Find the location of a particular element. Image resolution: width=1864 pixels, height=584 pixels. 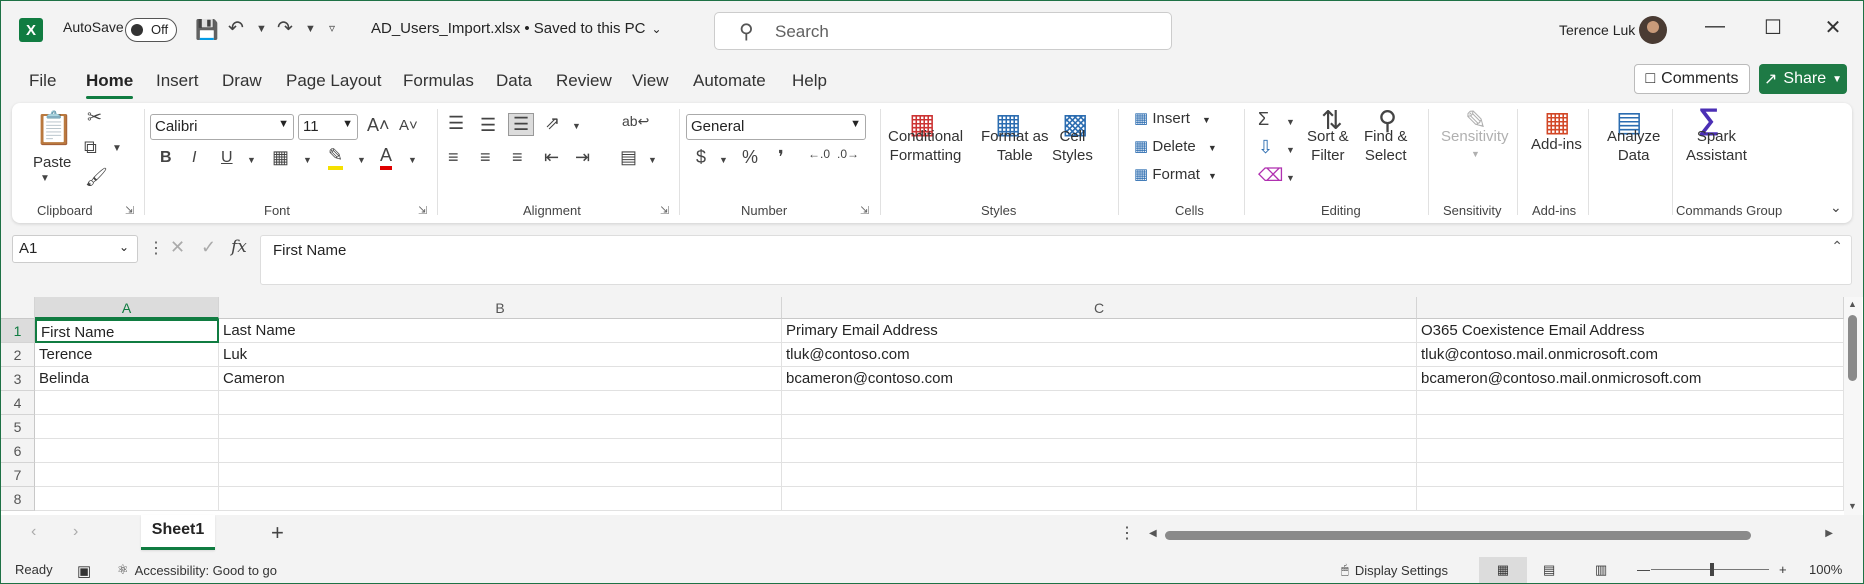

tab-data: Data is located at coordinates (514, 81).